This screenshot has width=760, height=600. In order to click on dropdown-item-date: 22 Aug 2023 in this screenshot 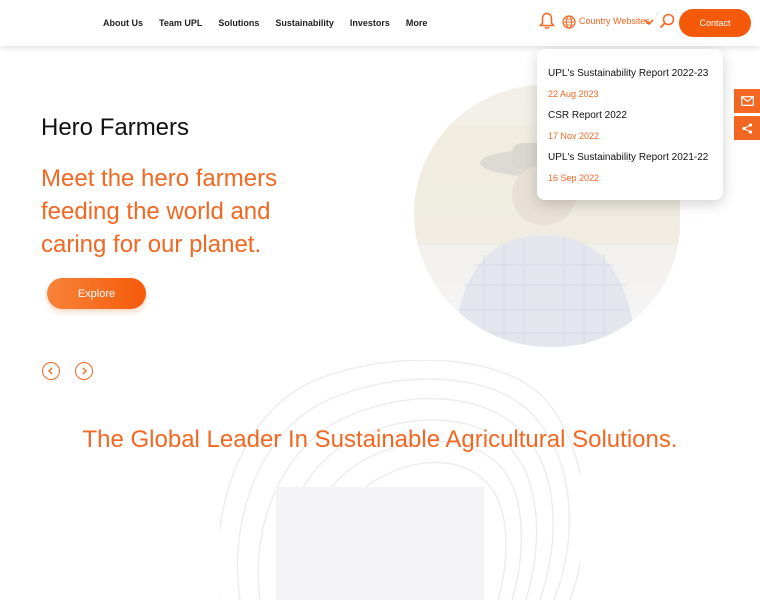, I will do `click(573, 94)`.